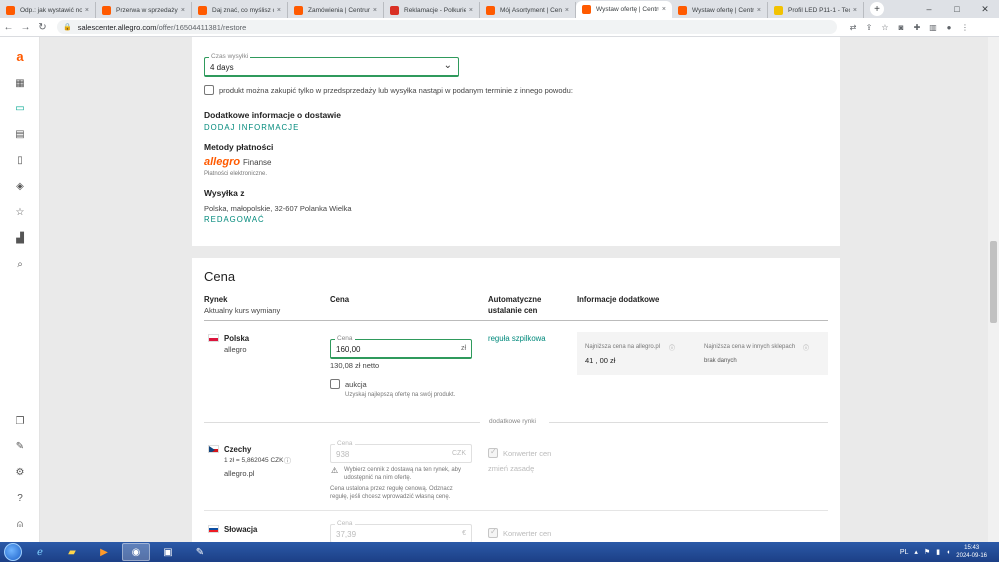 Image resolution: width=999 pixels, height=562 pixels. Describe the element at coordinates (117, 27) in the screenshot. I see `url-host: salescenter.allegro.com` at that location.